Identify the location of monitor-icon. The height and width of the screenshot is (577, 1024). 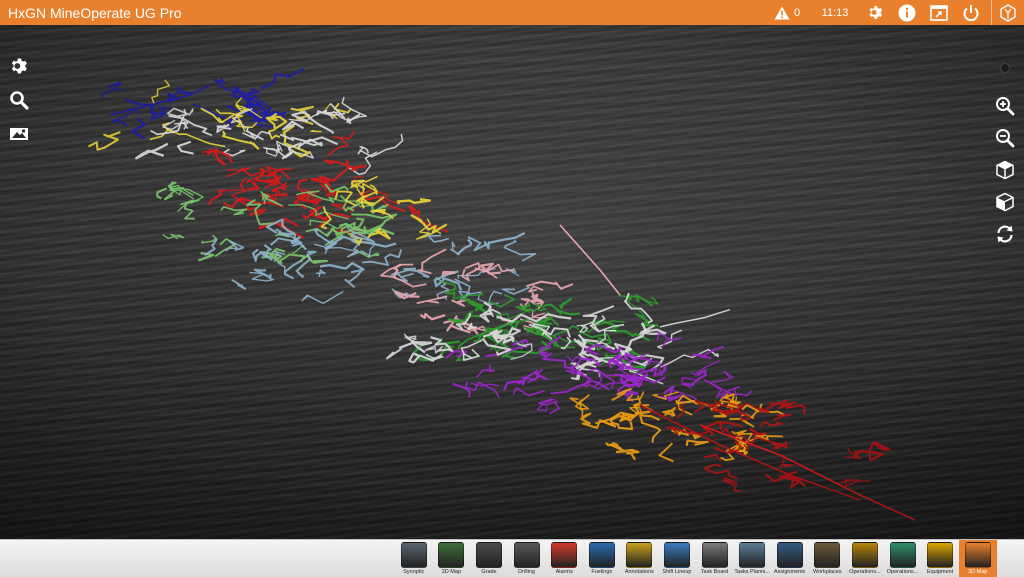
(413, 555).